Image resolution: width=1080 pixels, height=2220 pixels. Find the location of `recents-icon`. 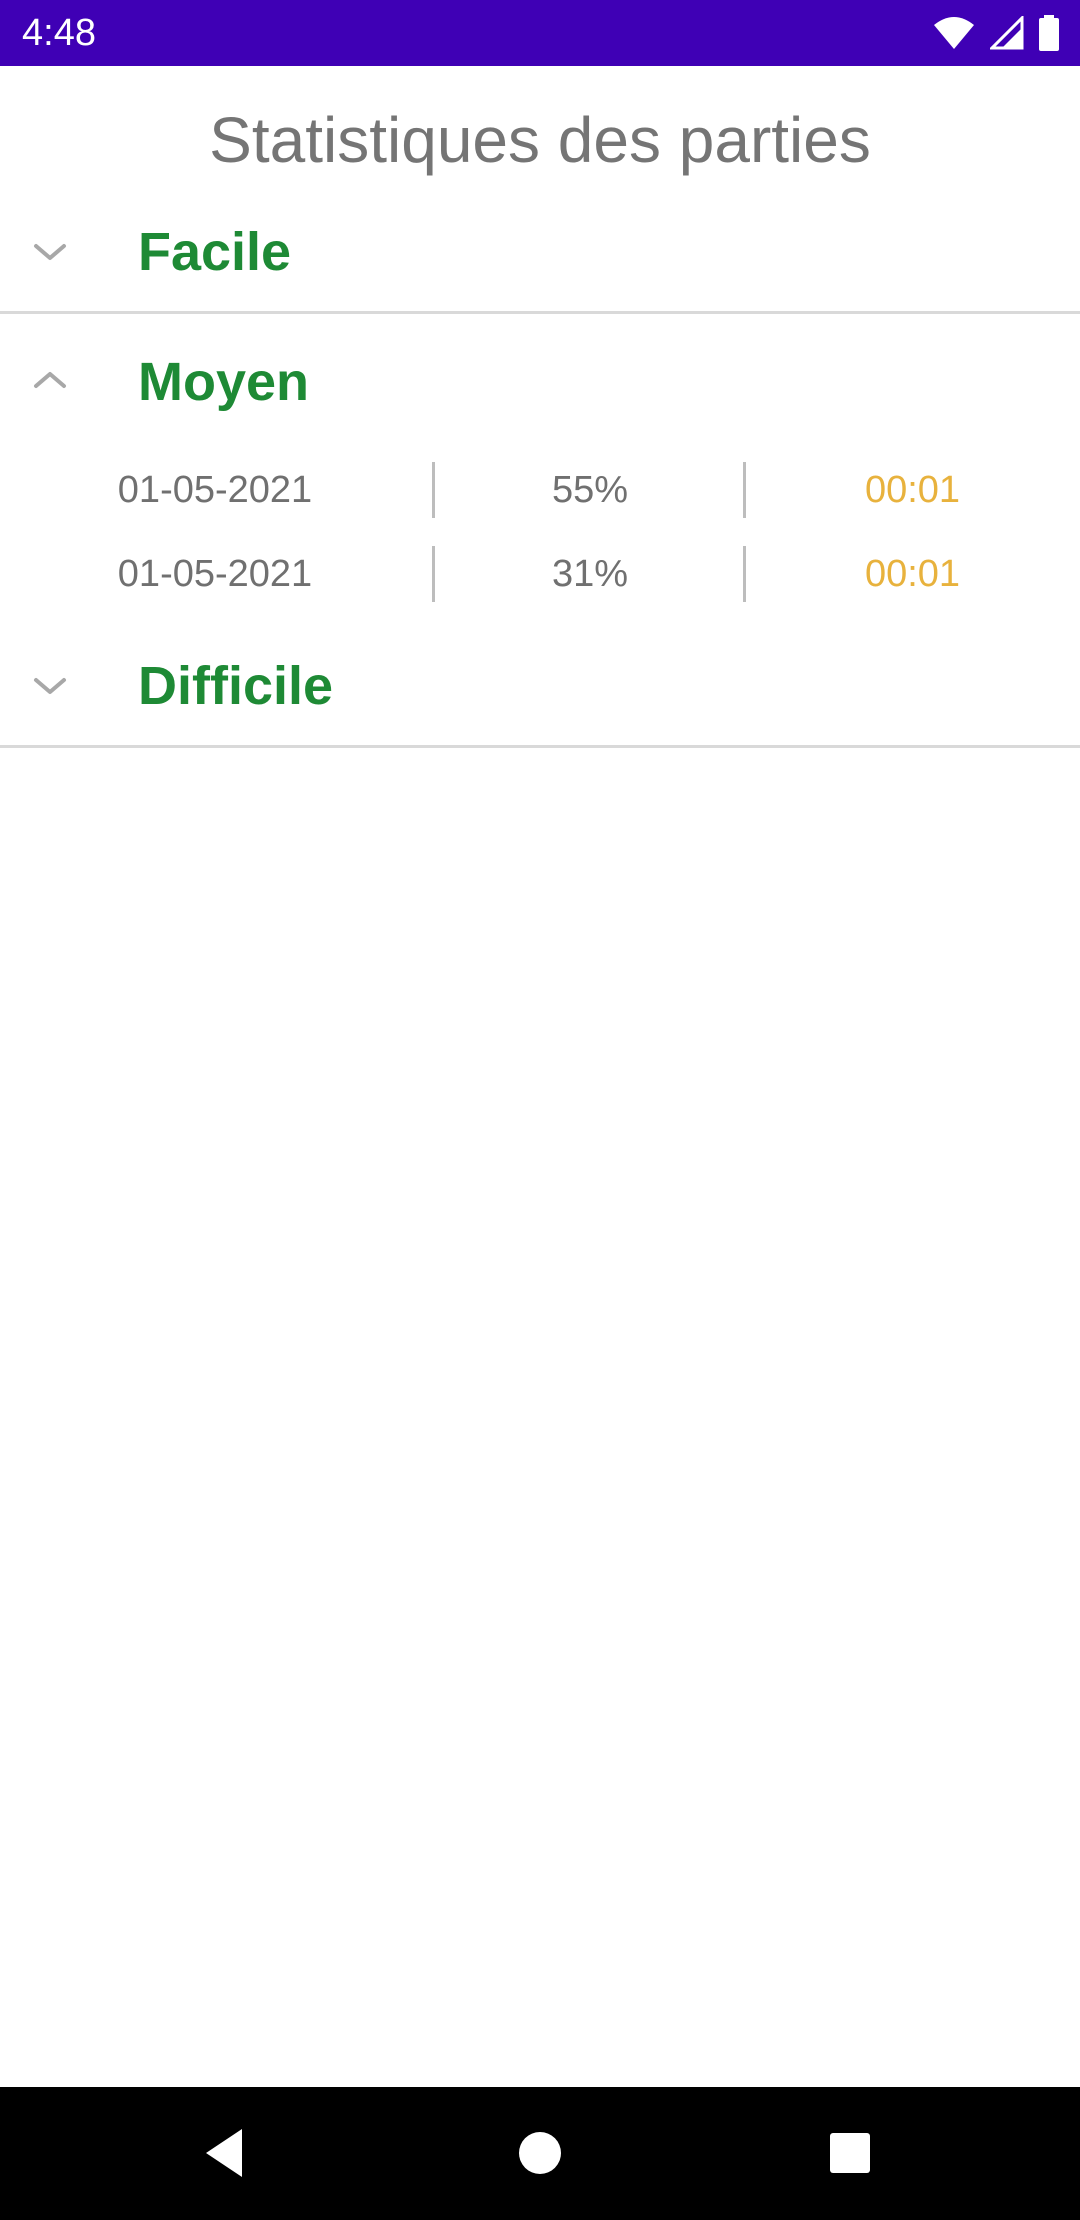

recents-icon is located at coordinates (850, 2153).